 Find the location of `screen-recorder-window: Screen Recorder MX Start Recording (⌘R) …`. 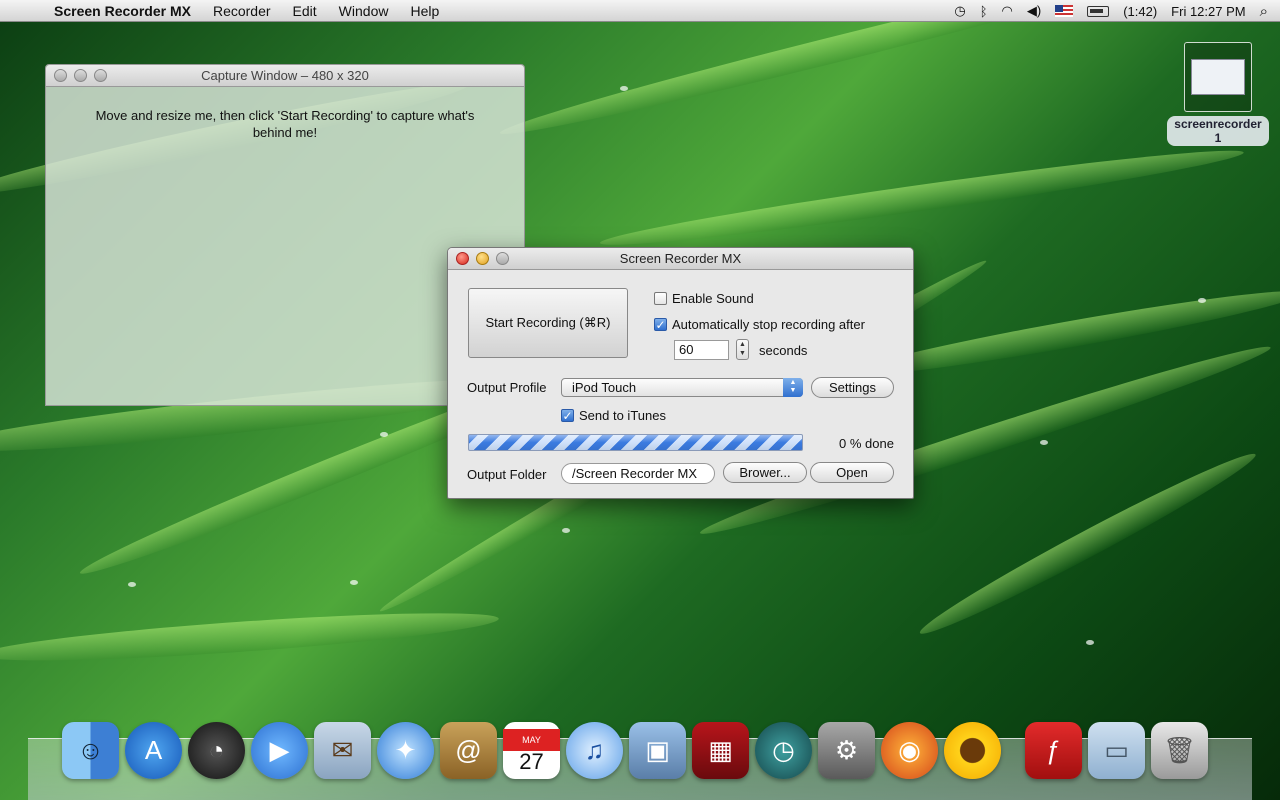

screen-recorder-window: Screen Recorder MX Start Recording (⌘R) … is located at coordinates (680, 373).